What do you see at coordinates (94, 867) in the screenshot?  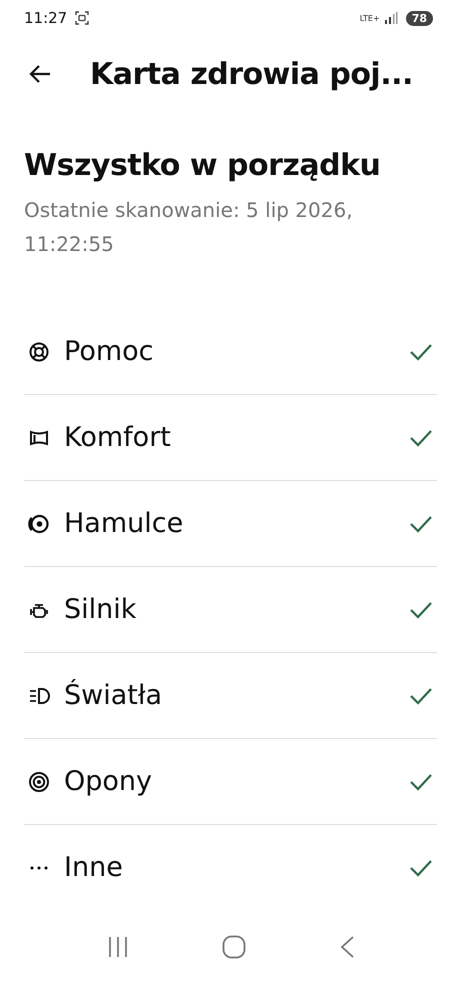 I see `category-label: Inne` at bounding box center [94, 867].